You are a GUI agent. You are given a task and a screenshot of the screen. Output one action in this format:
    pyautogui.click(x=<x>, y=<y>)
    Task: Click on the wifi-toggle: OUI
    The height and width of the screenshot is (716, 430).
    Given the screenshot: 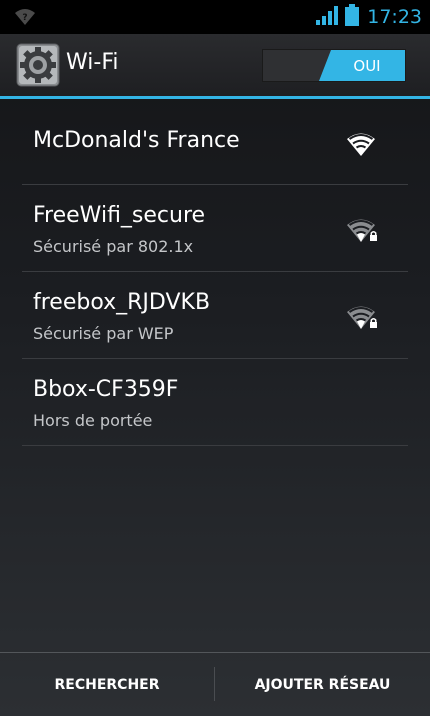 What is the action you would take?
    pyautogui.click(x=334, y=65)
    